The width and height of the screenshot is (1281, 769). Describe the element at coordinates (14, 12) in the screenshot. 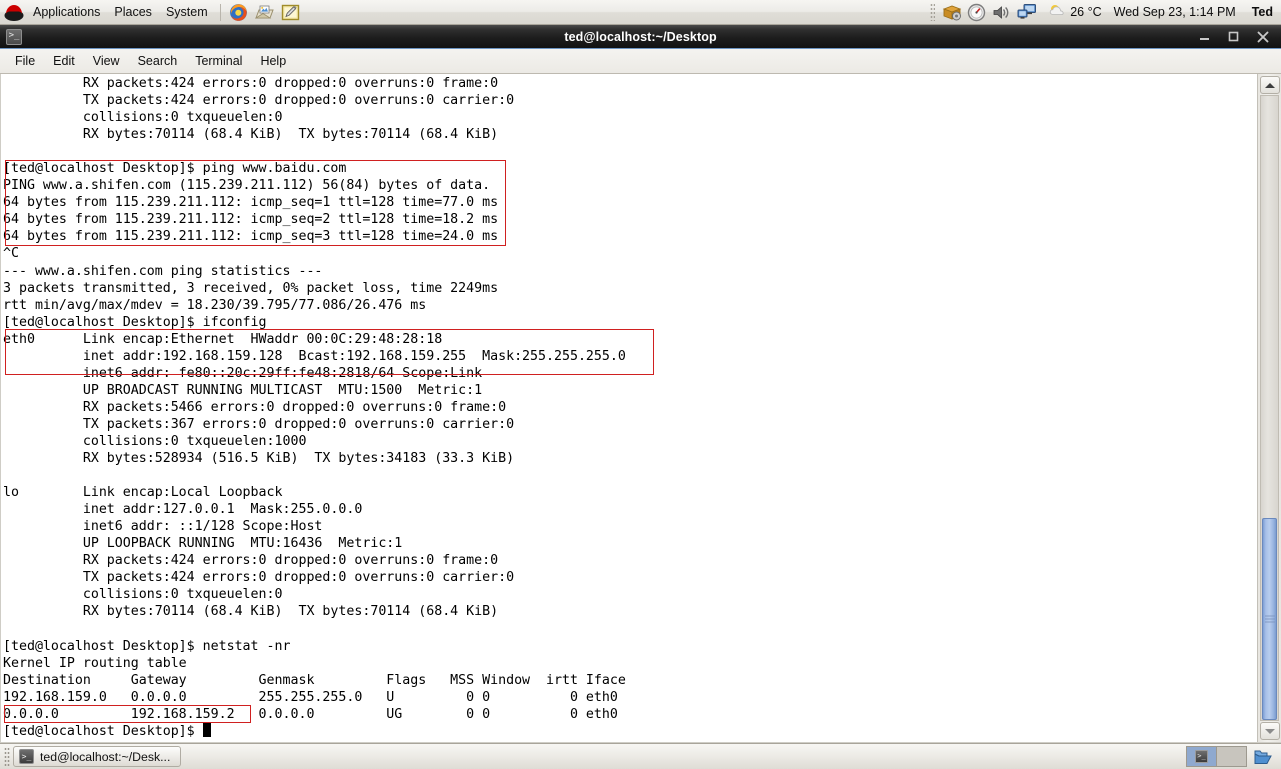

I see `redhat-logo` at that location.